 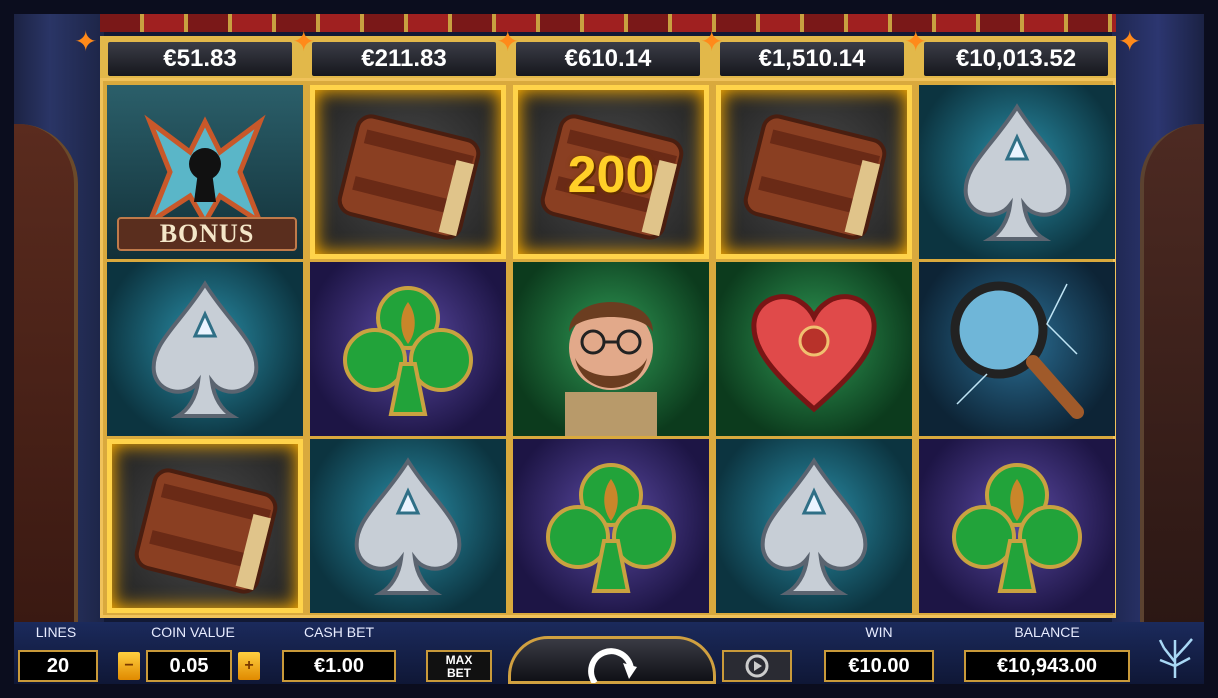 What do you see at coordinates (58, 666) in the screenshot?
I see `lines-value: 20` at bounding box center [58, 666].